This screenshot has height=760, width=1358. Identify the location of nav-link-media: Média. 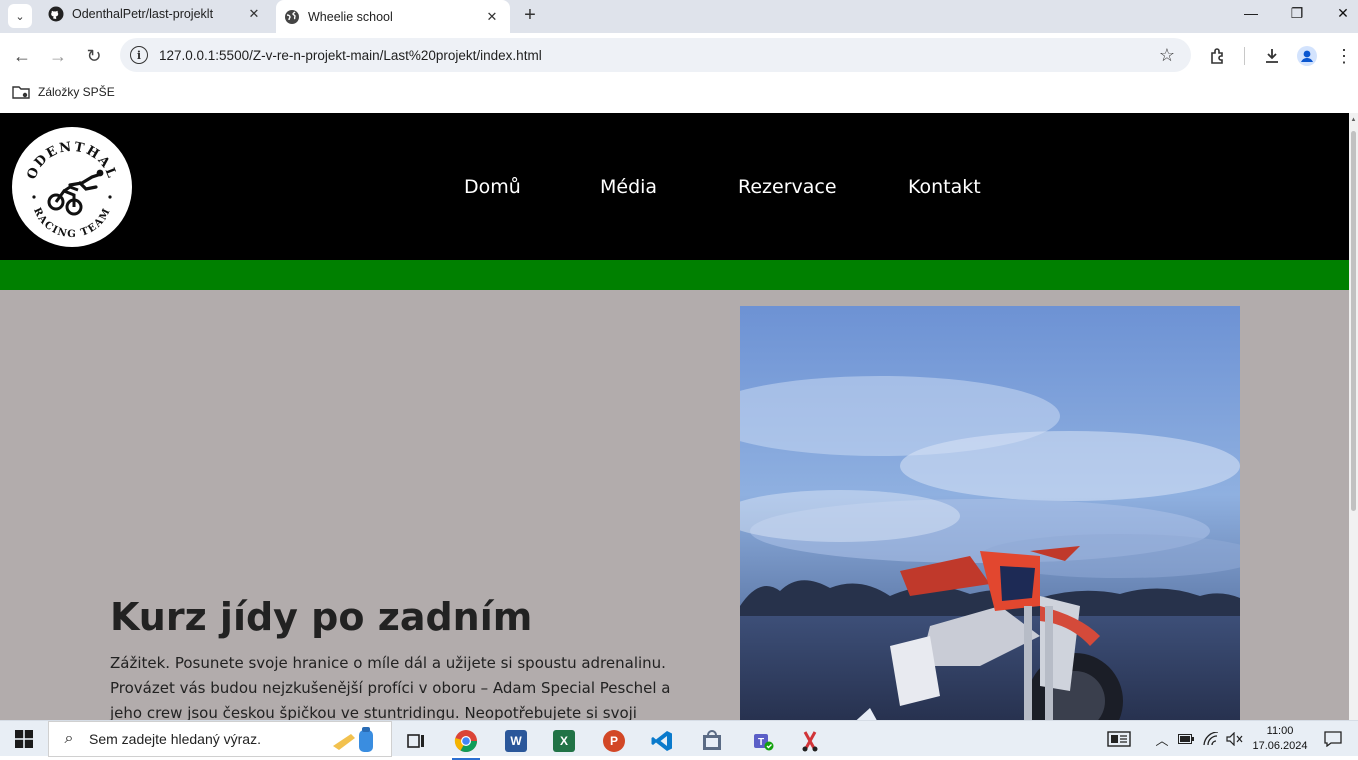
(628, 187).